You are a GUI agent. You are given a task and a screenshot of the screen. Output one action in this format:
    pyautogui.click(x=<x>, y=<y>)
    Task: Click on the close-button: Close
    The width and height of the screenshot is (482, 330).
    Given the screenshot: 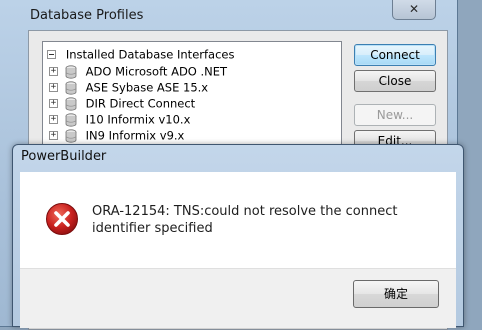 What is the action you would take?
    pyautogui.click(x=395, y=81)
    